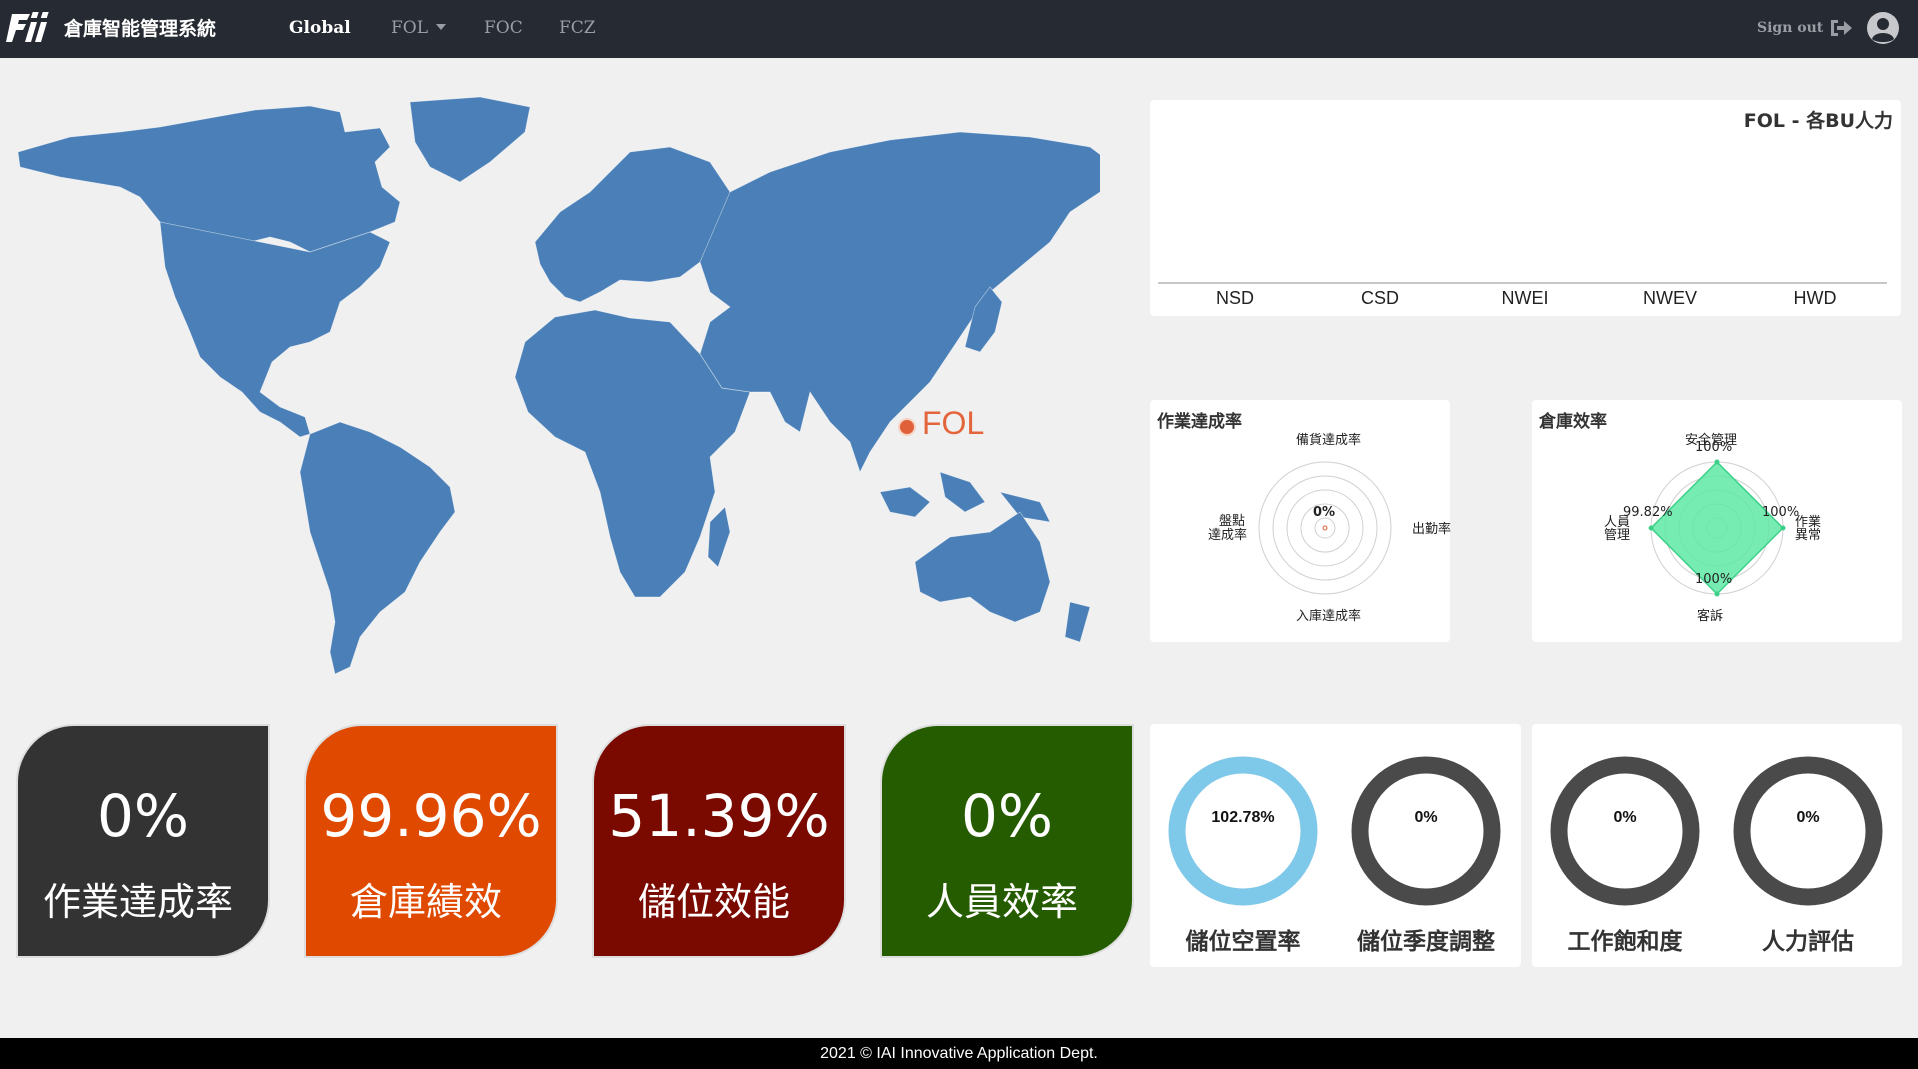  Describe the element at coordinates (1648, 512) in the screenshot. I see `radar-value-personnel: 99.82%` at that location.